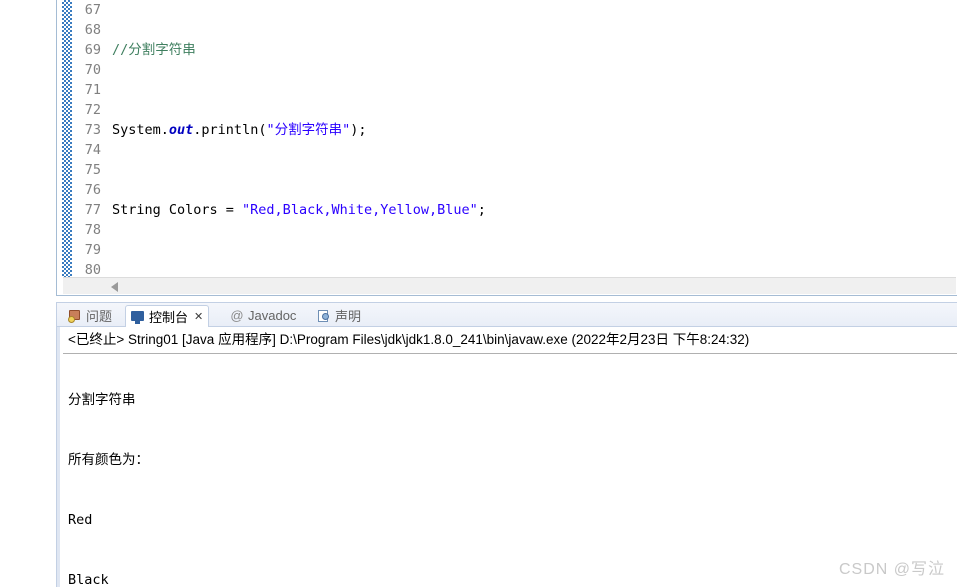 The width and height of the screenshot is (957, 587). What do you see at coordinates (108, 460) in the screenshot?
I see `console-line: 所有颜色为：` at bounding box center [108, 460].